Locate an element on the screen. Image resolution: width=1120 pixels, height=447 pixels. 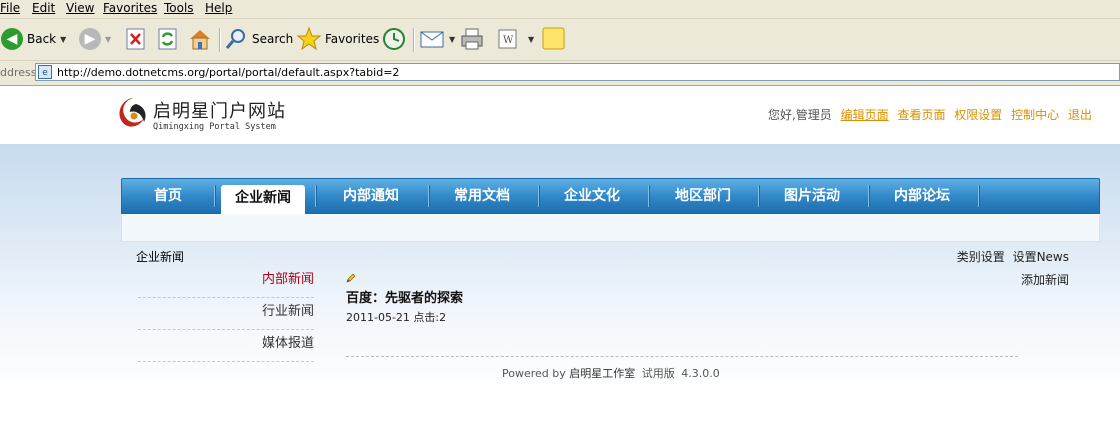
sidebar-item-internal-news: 内部新闻 is located at coordinates (226, 282).